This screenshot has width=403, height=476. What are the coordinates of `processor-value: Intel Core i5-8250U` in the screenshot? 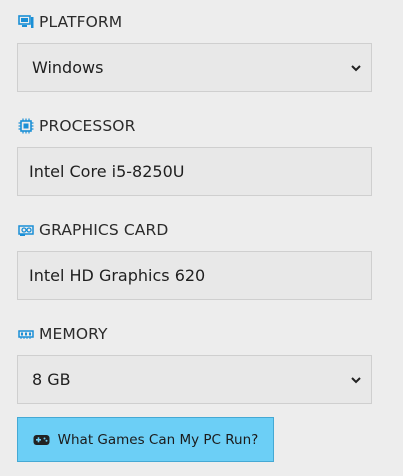 It's located at (107, 171).